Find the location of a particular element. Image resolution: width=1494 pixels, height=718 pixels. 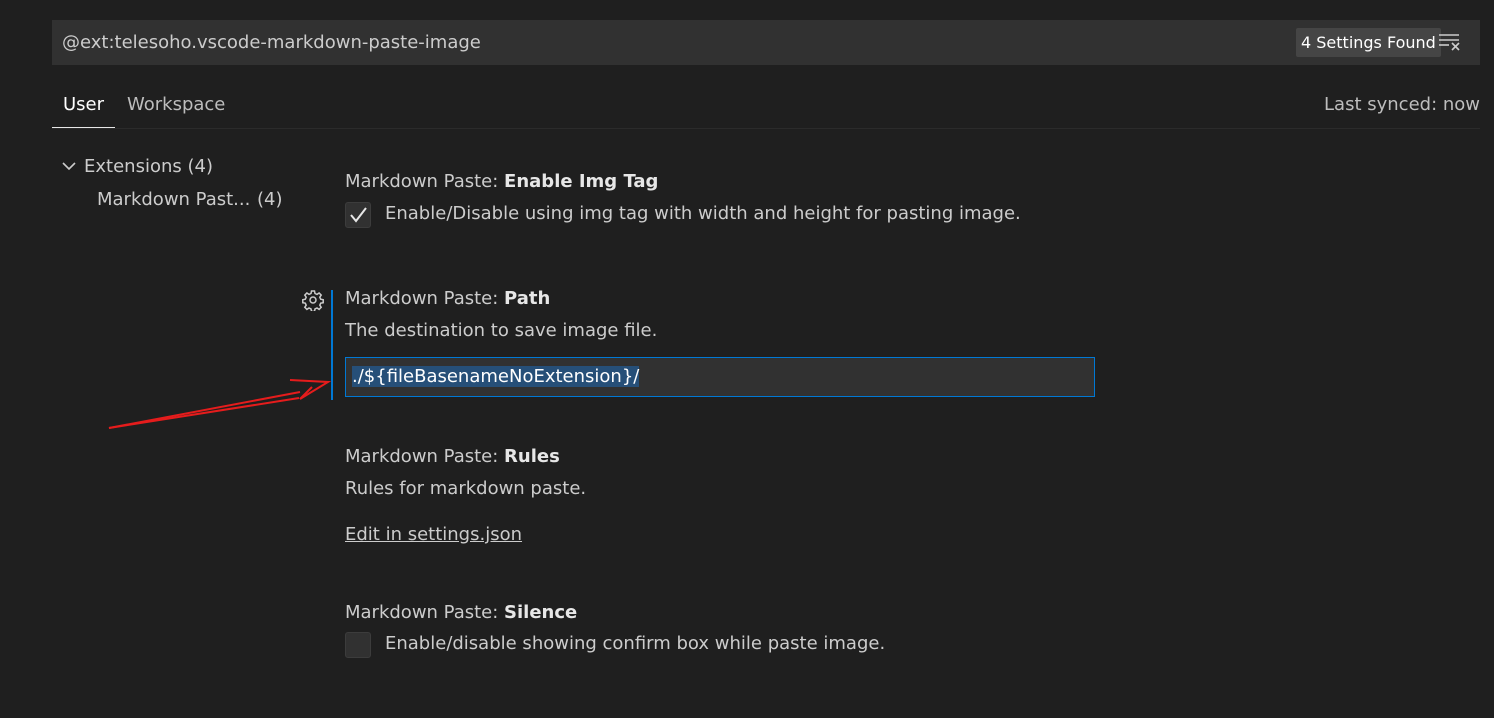

setting-title: Markdown Paste: Path is located at coordinates (448, 298).